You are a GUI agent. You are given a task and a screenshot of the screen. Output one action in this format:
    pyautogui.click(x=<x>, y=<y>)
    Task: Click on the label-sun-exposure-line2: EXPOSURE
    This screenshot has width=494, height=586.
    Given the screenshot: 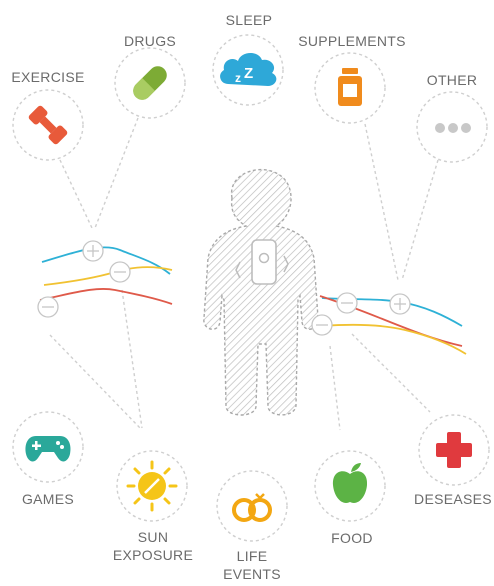 What is the action you would take?
    pyautogui.click(x=153, y=555)
    